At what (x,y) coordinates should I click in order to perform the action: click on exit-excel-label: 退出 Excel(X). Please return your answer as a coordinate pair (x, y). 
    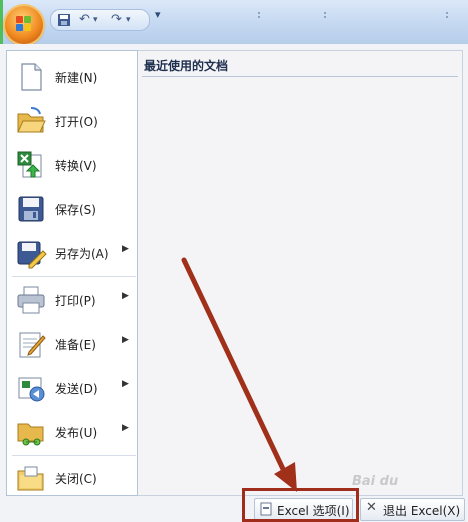
    Looking at the image, I should click on (422, 511).